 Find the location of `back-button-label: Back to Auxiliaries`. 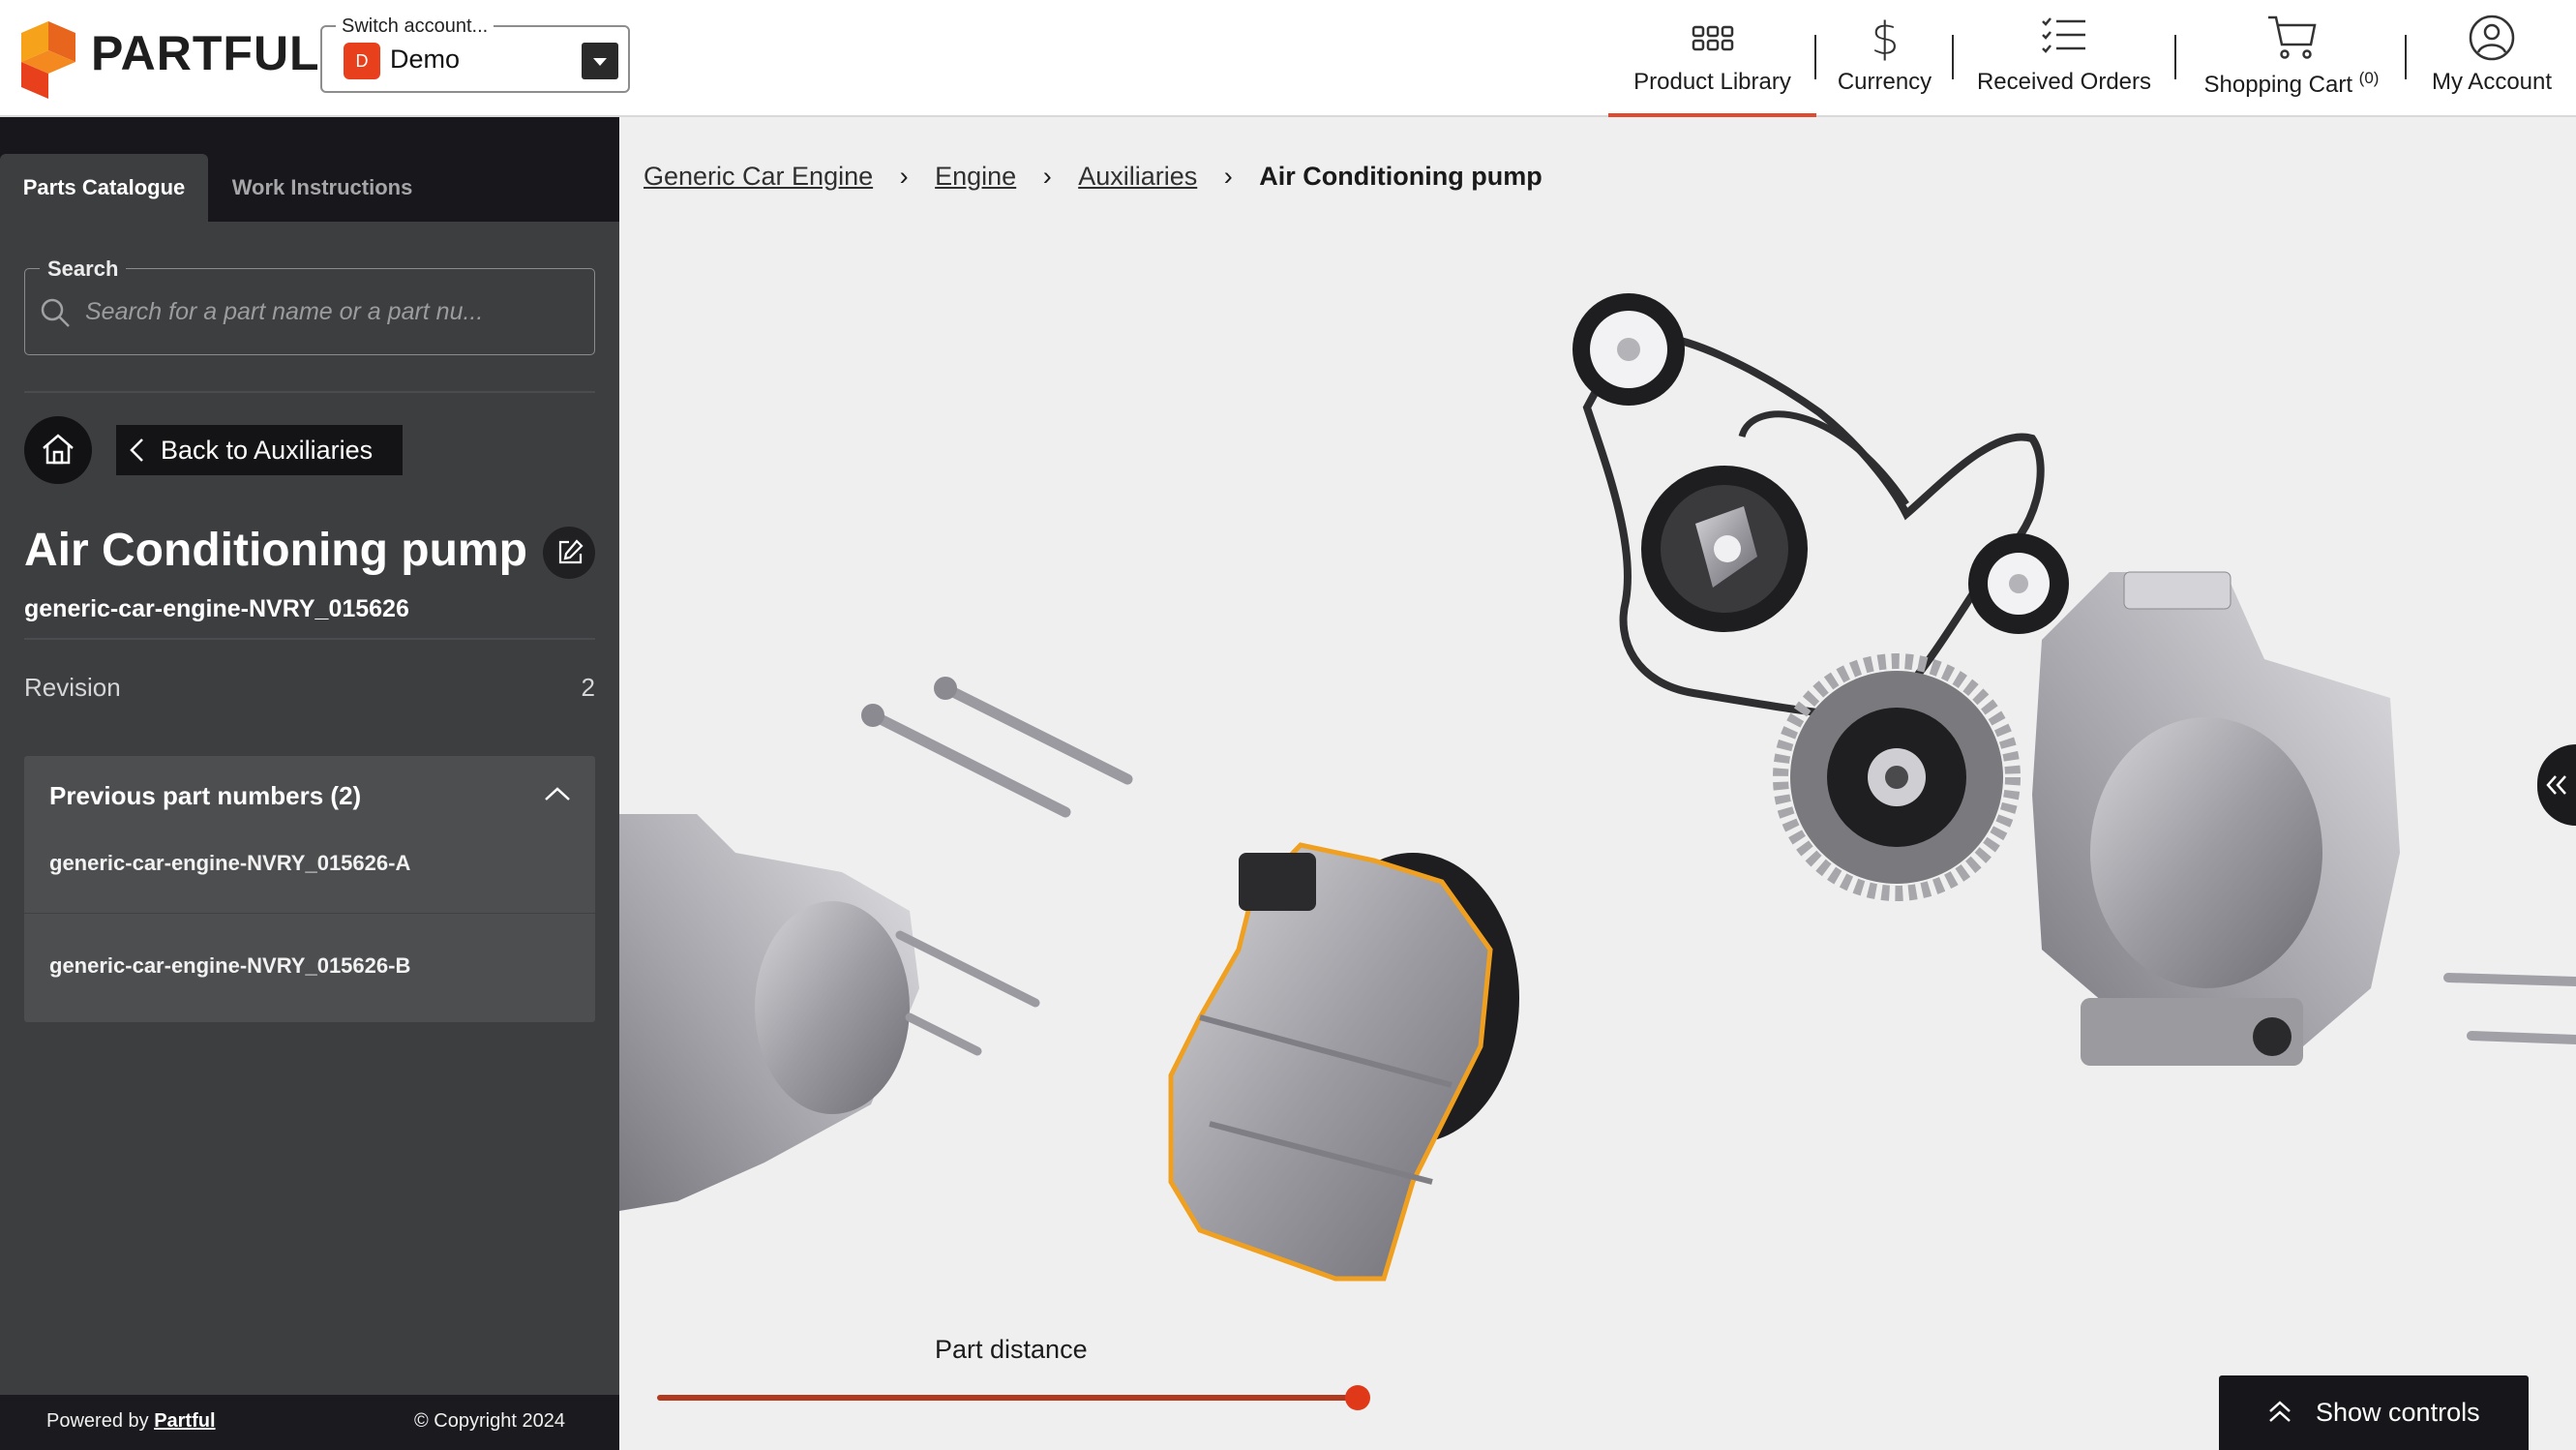

back-button-label: Back to Auxiliaries is located at coordinates (267, 450).